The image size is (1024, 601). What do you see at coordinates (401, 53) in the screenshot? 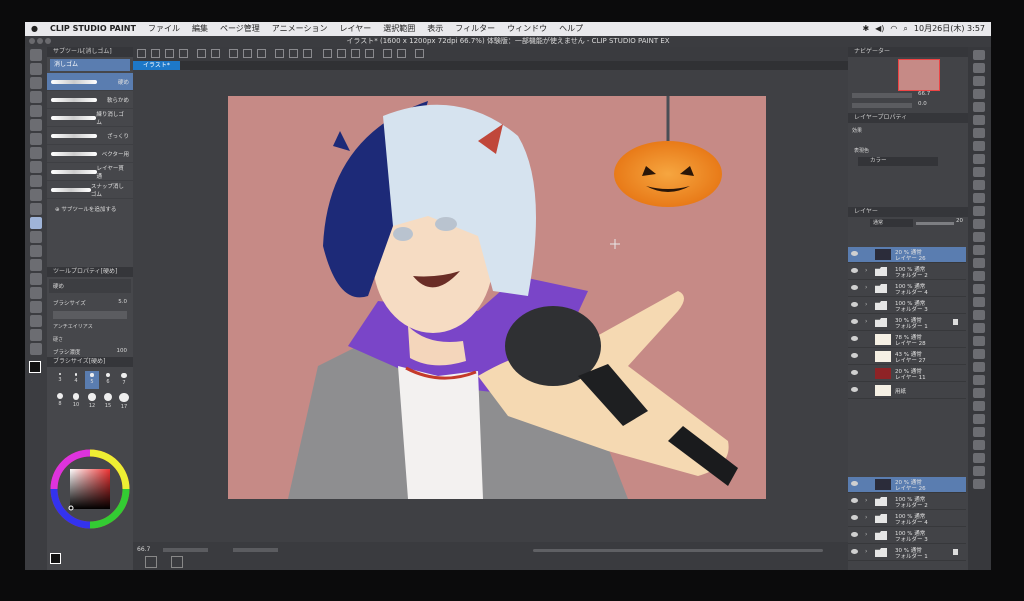
I see `grid-icon` at bounding box center [401, 53].